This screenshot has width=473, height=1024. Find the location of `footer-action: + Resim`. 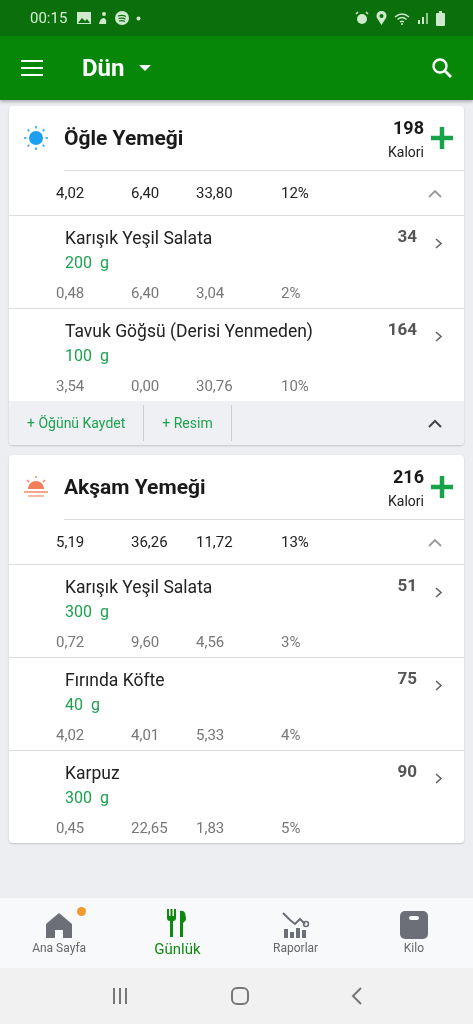

footer-action: + Resim is located at coordinates (188, 423).